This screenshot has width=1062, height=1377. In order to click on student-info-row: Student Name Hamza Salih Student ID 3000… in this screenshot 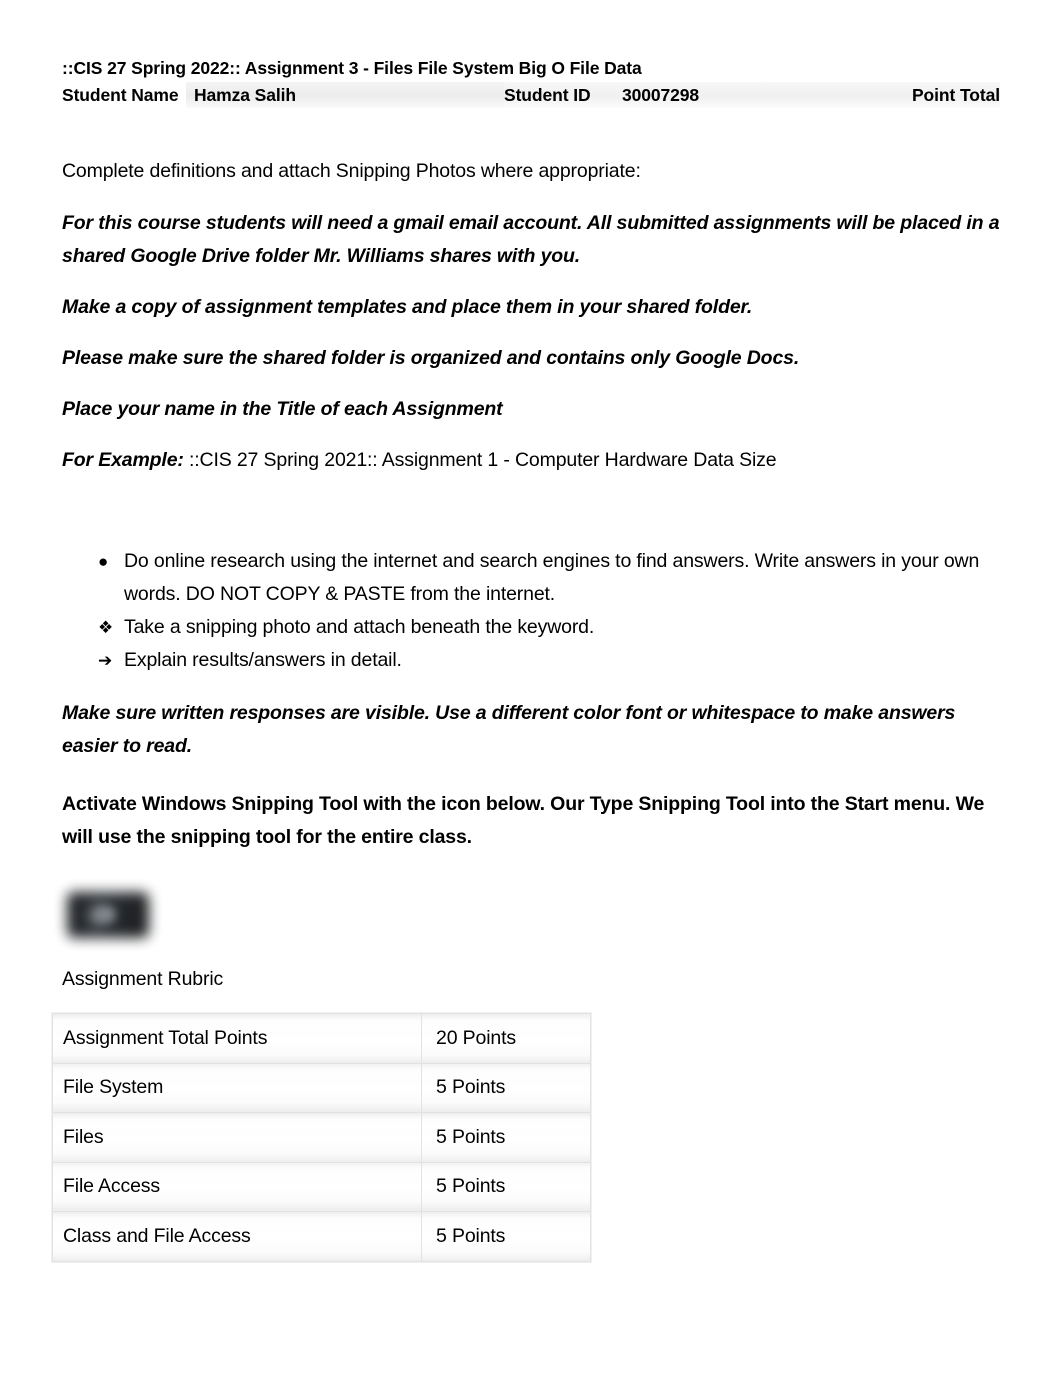, I will do `click(531, 95)`.